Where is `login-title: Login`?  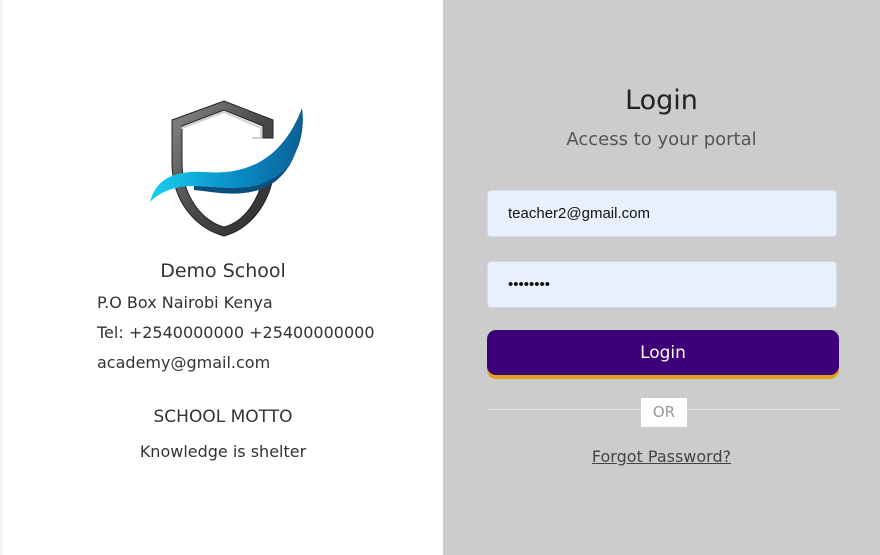
login-title: Login is located at coordinates (661, 100).